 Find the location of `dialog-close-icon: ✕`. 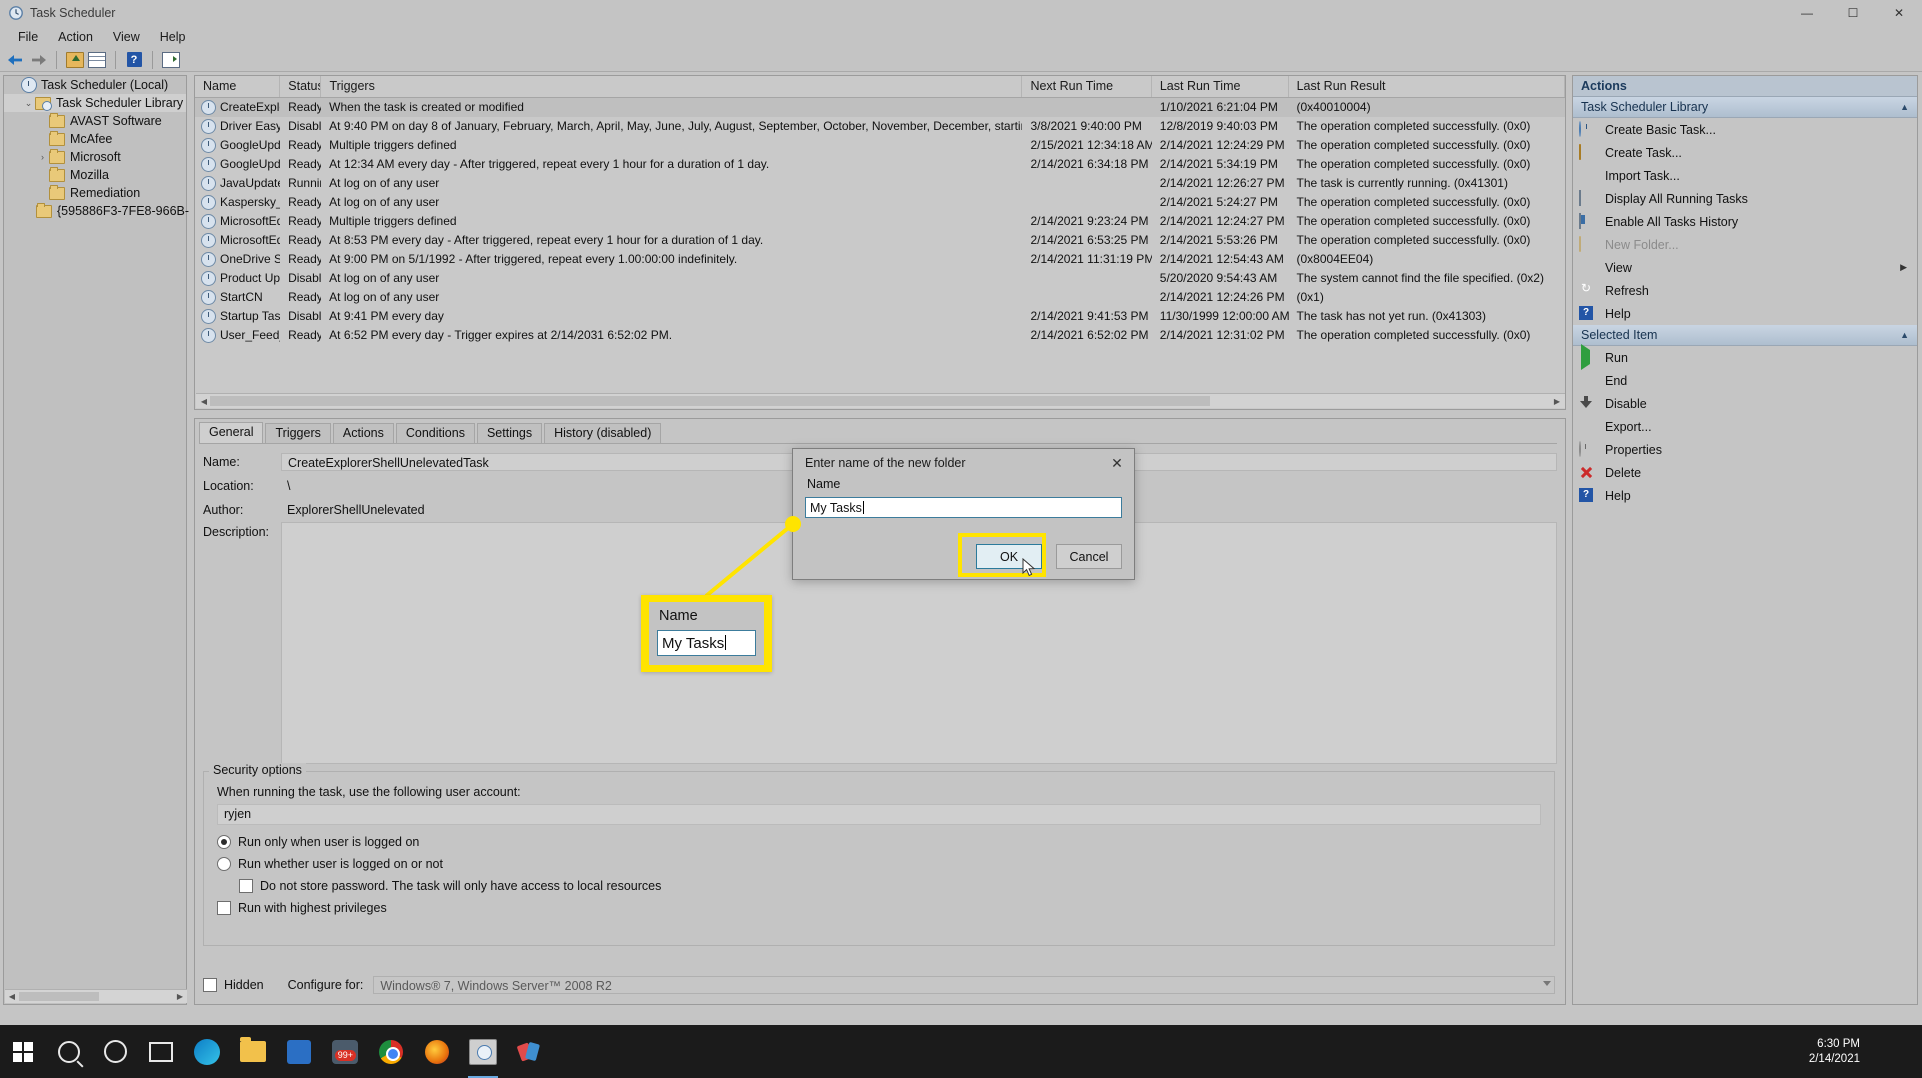

dialog-close-icon: ✕ is located at coordinates (1117, 463).